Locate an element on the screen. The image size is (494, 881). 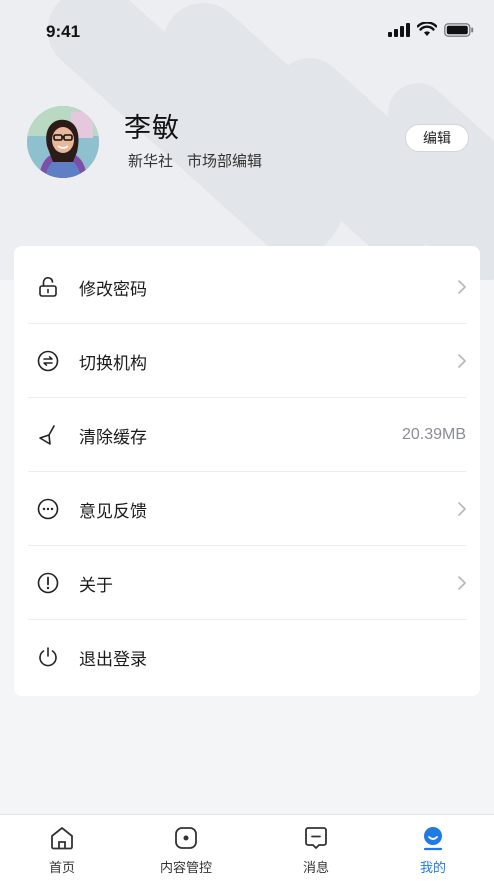
home-icon is located at coordinates (62, 838).